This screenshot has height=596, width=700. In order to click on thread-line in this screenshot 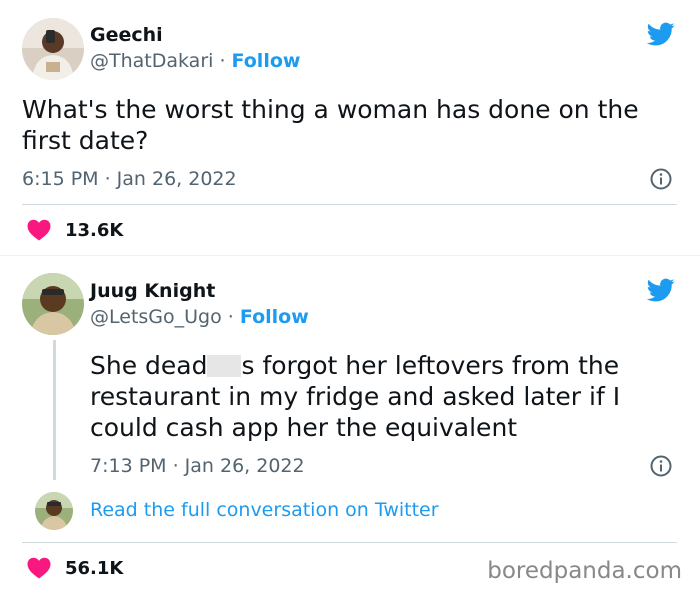, I will do `click(54, 410)`.